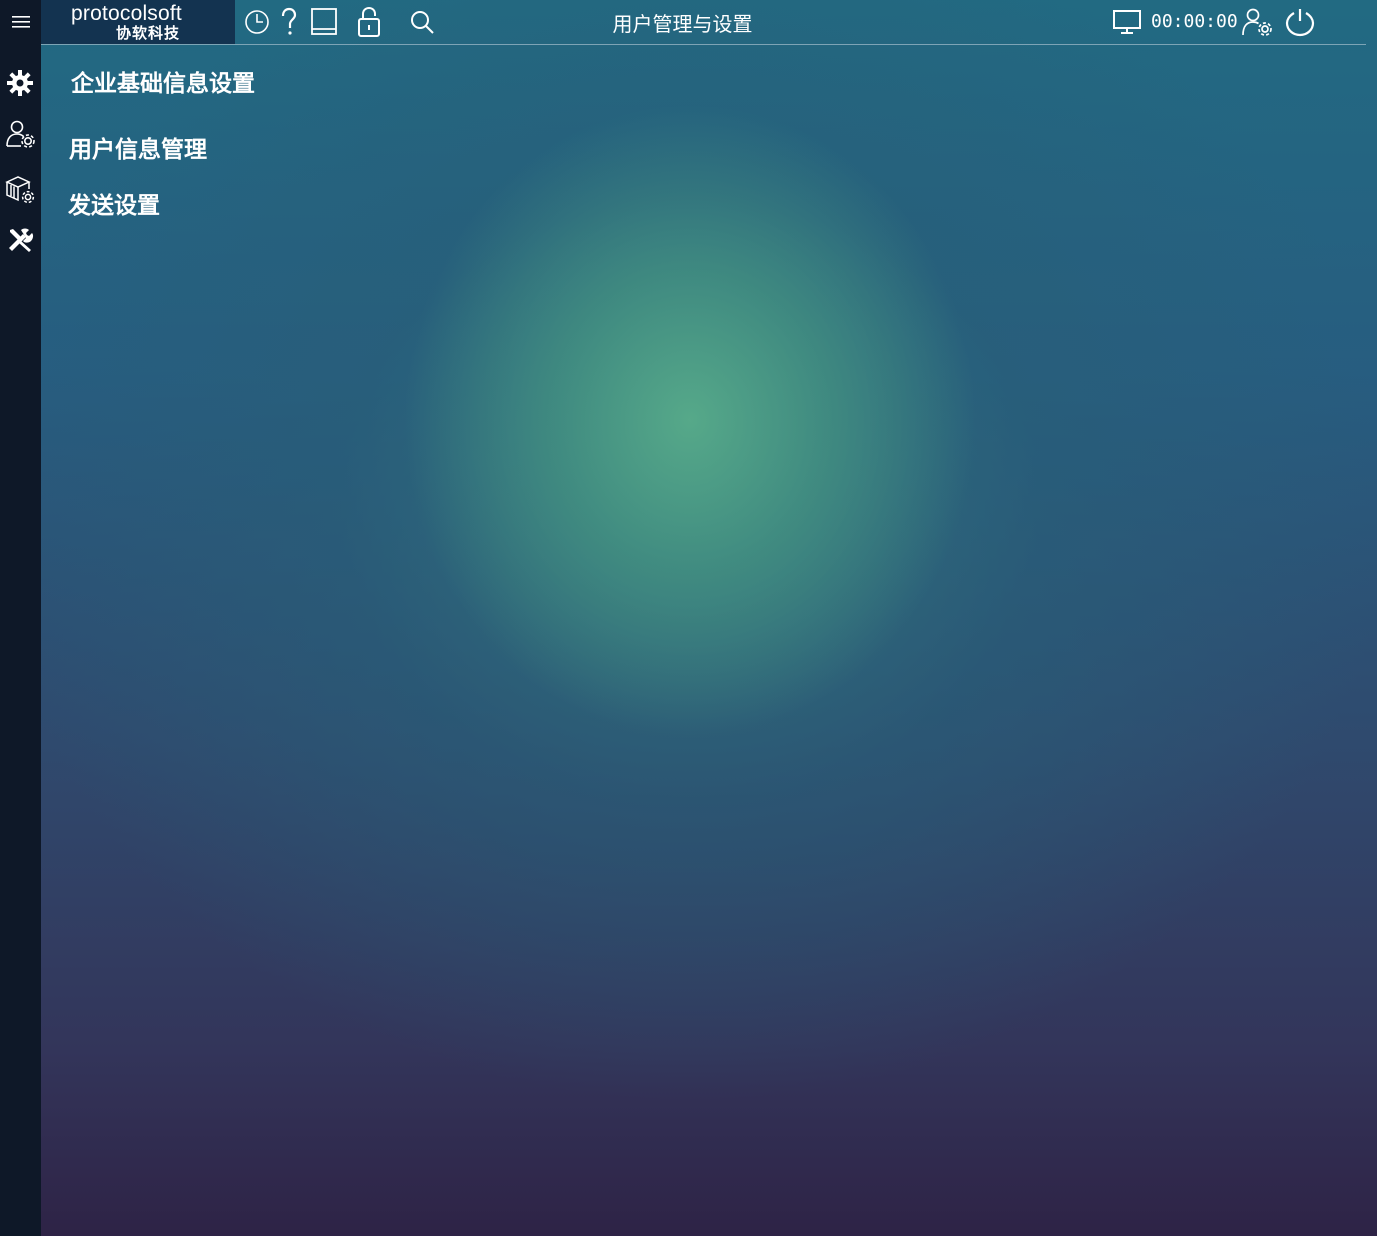 The image size is (1377, 1236). Describe the element at coordinates (114, 203) in the screenshot. I see `menu-item-send-settings: 发送设置` at that location.